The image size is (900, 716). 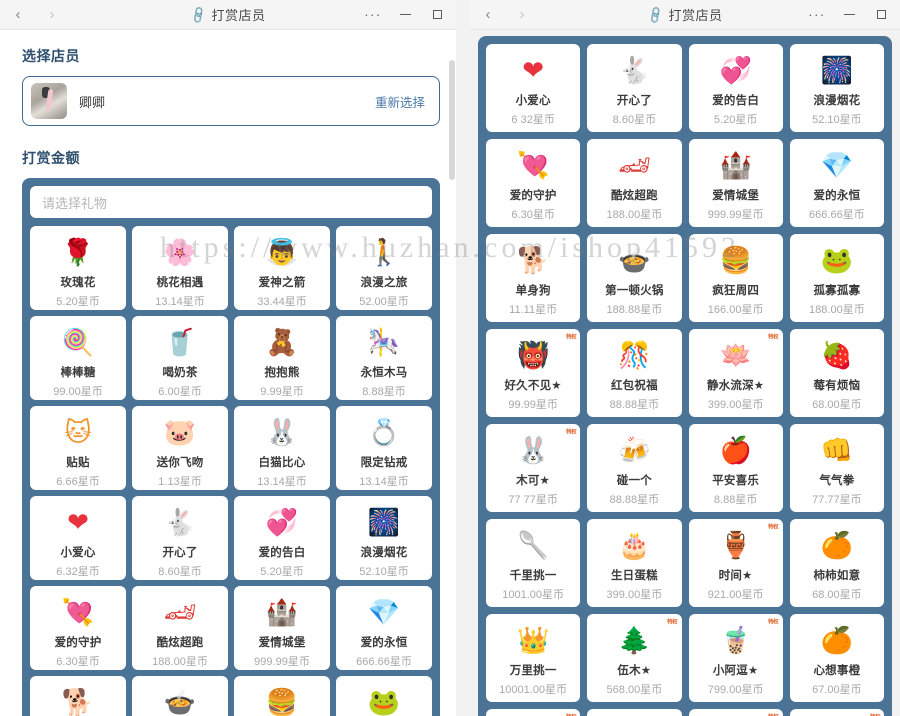 What do you see at coordinates (735, 658) in the screenshot?
I see `gift-card: 特权 🧋 小阿逗★ 799.00星币` at bounding box center [735, 658].